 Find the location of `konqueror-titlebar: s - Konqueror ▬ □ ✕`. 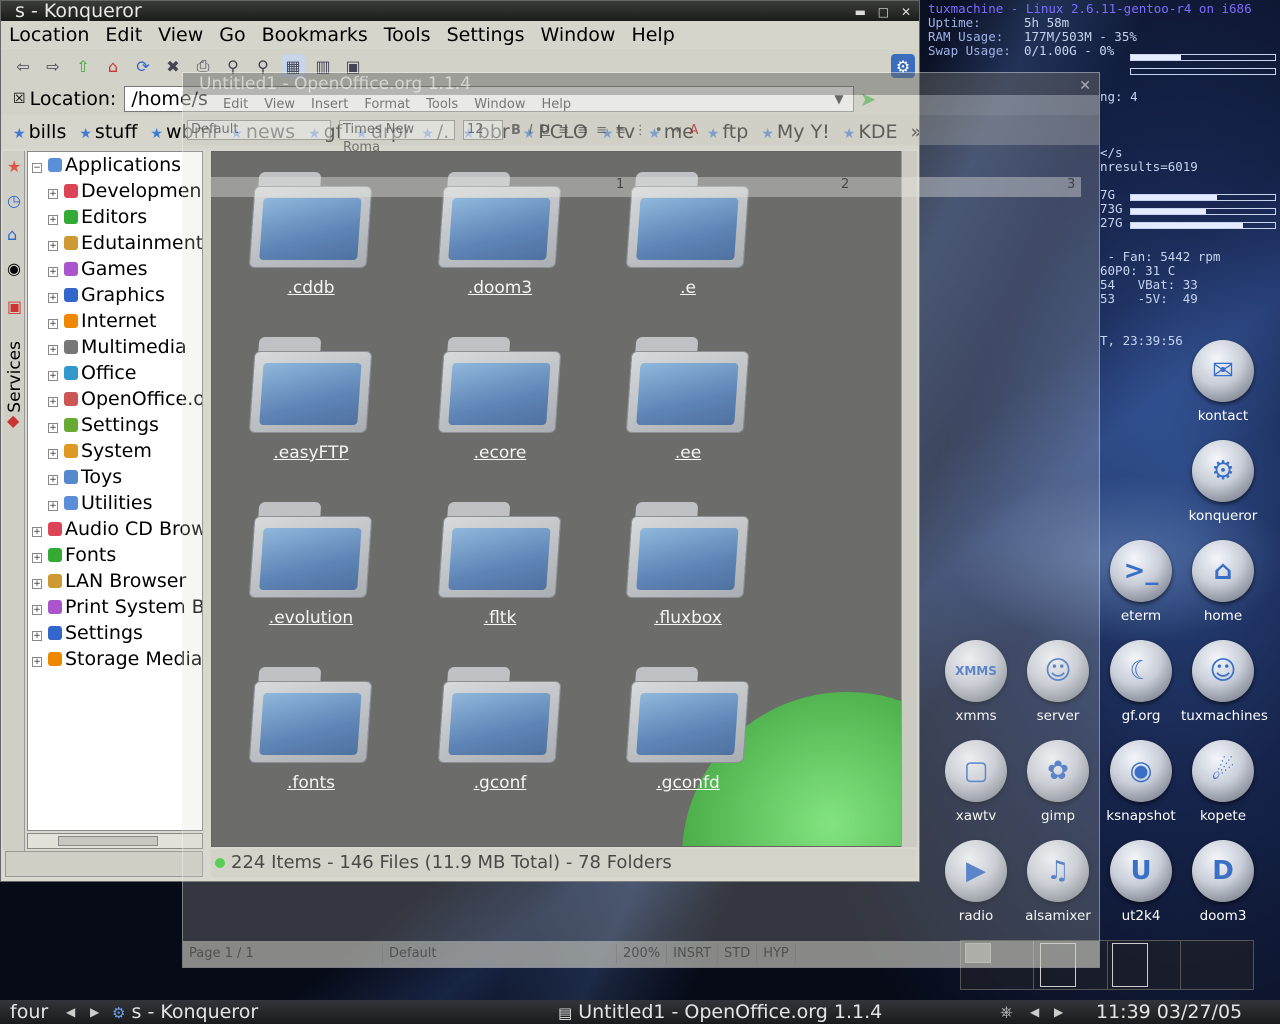

konqueror-titlebar: s - Konqueror ▬ □ ✕ is located at coordinates (460, 11).